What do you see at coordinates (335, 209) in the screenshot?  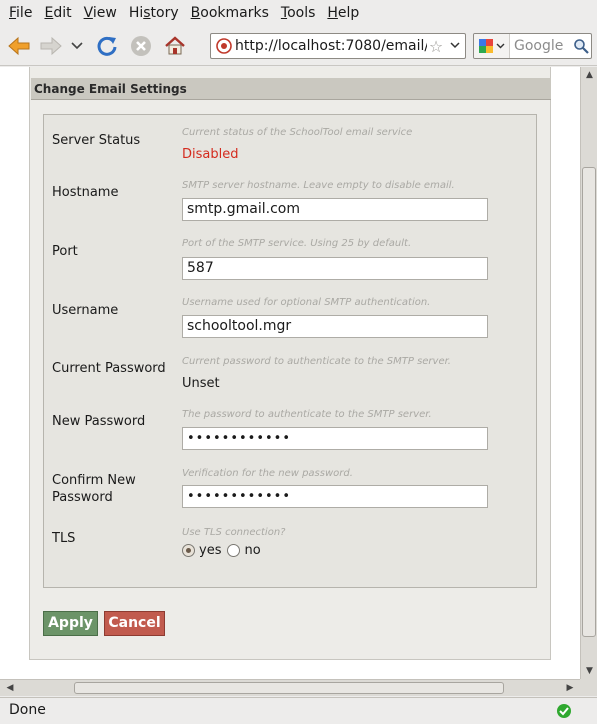 I see `hostname-input: smtp.gmail.com` at bounding box center [335, 209].